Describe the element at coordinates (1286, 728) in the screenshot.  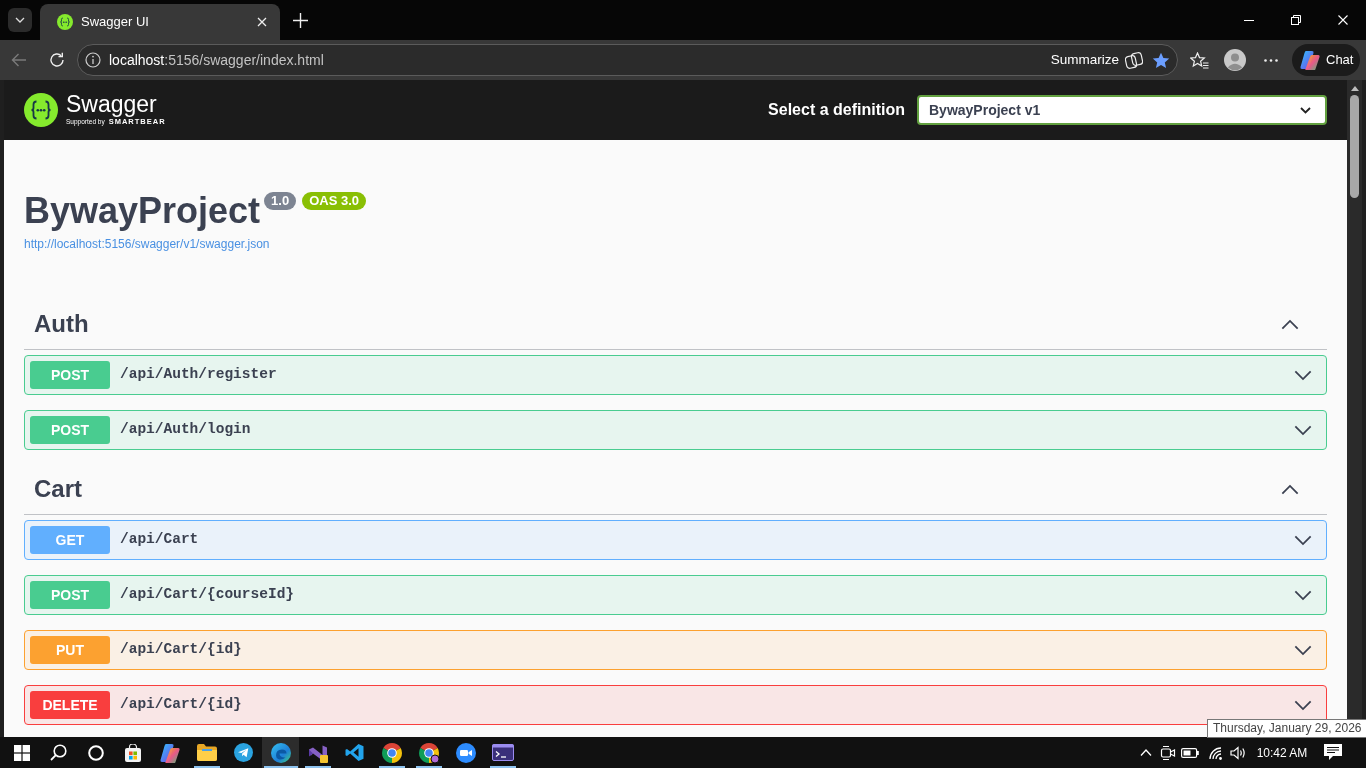
I see `date-tooltip: Thursday, January 29, 2026` at that location.